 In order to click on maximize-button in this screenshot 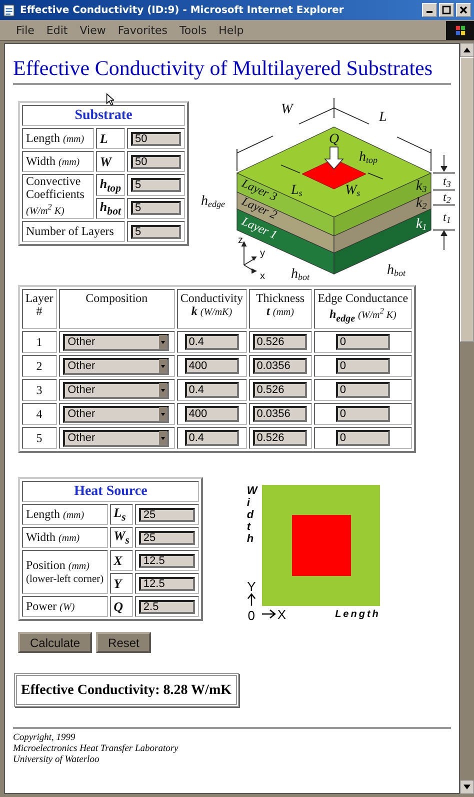, I will do `click(446, 10)`.